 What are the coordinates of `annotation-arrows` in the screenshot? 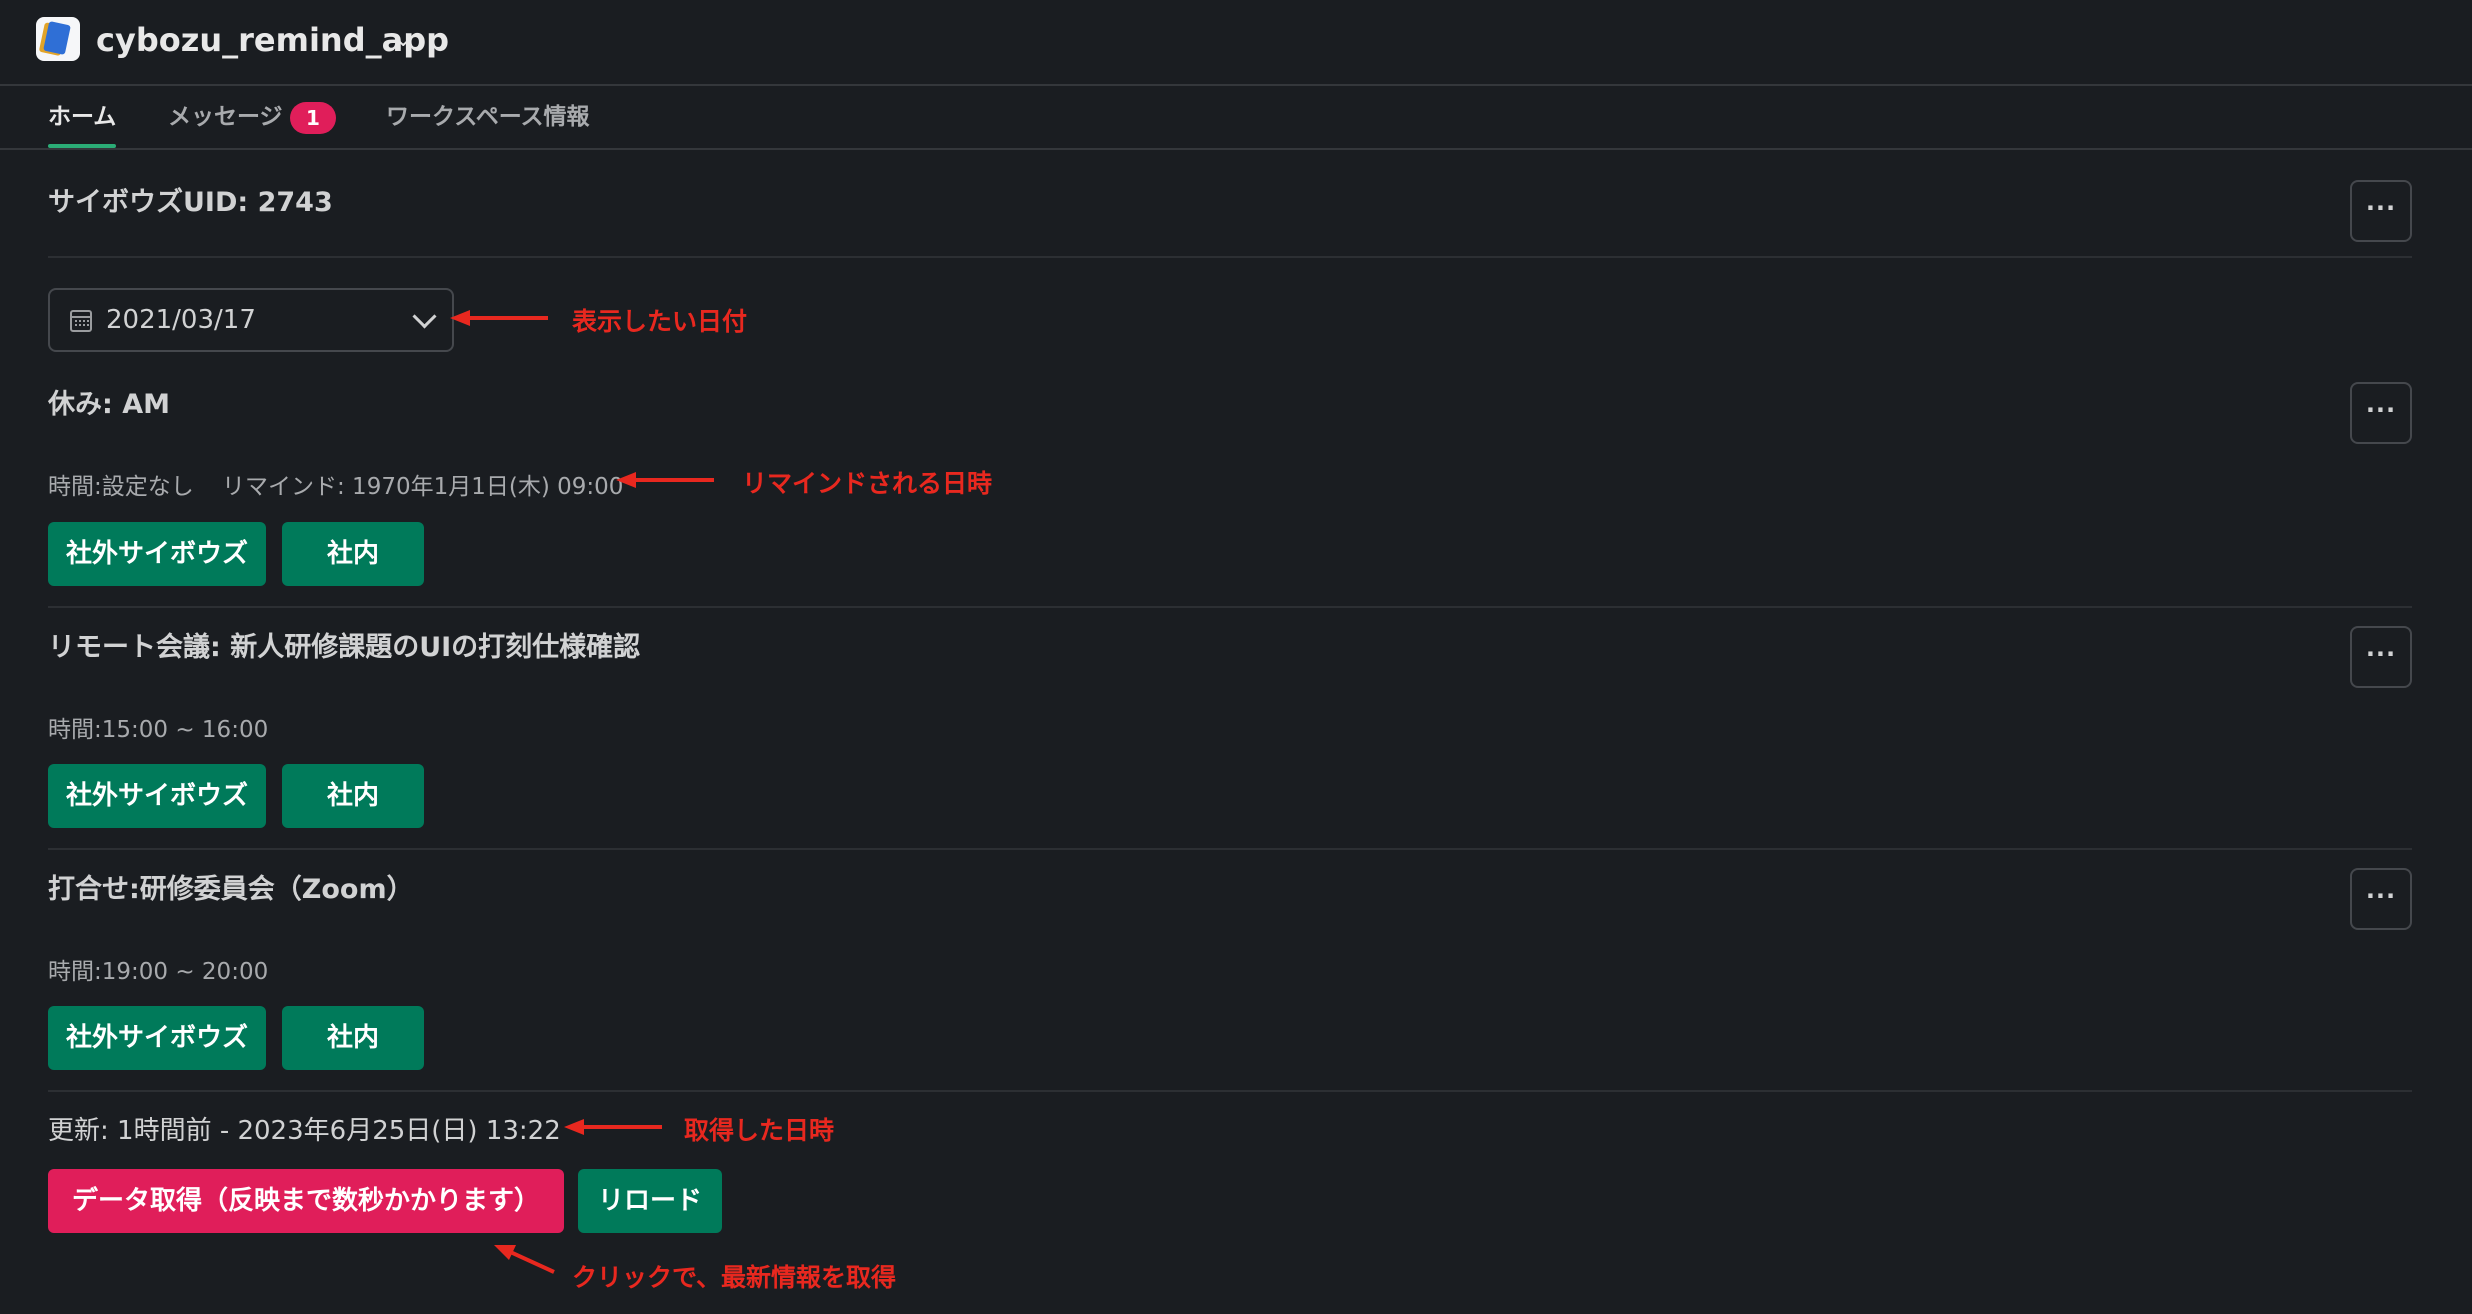 It's located at (582, 792).